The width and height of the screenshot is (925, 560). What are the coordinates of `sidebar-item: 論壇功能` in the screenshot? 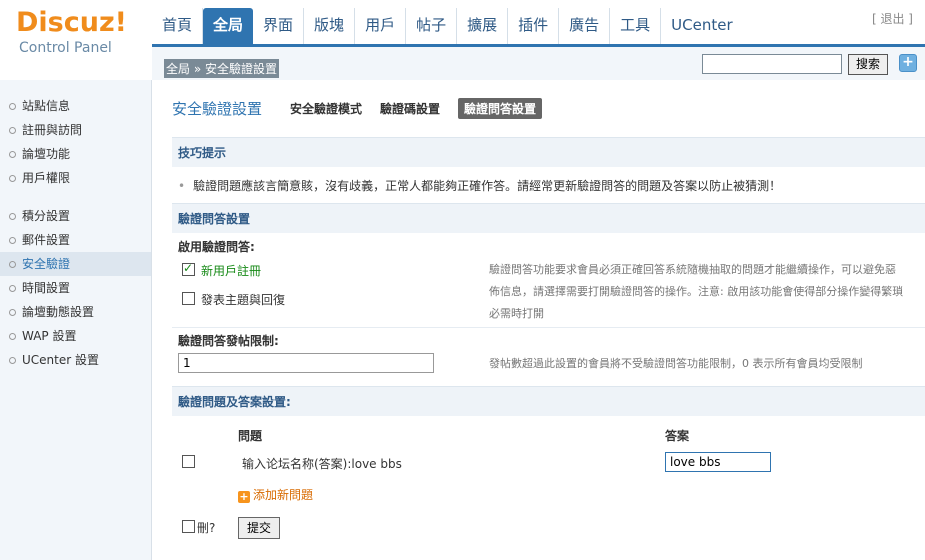 It's located at (75, 154).